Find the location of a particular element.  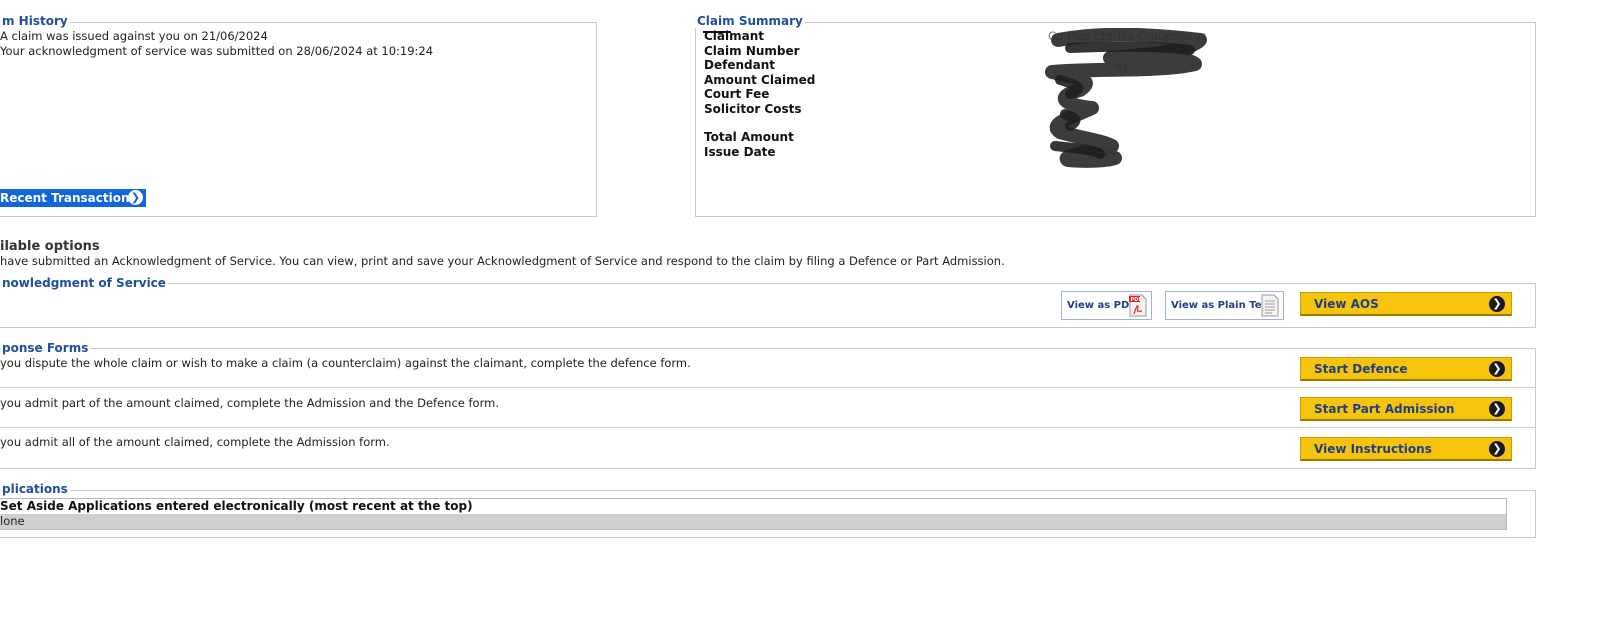

view-as-pdf-label: View as PDF is located at coordinates (1102, 305).